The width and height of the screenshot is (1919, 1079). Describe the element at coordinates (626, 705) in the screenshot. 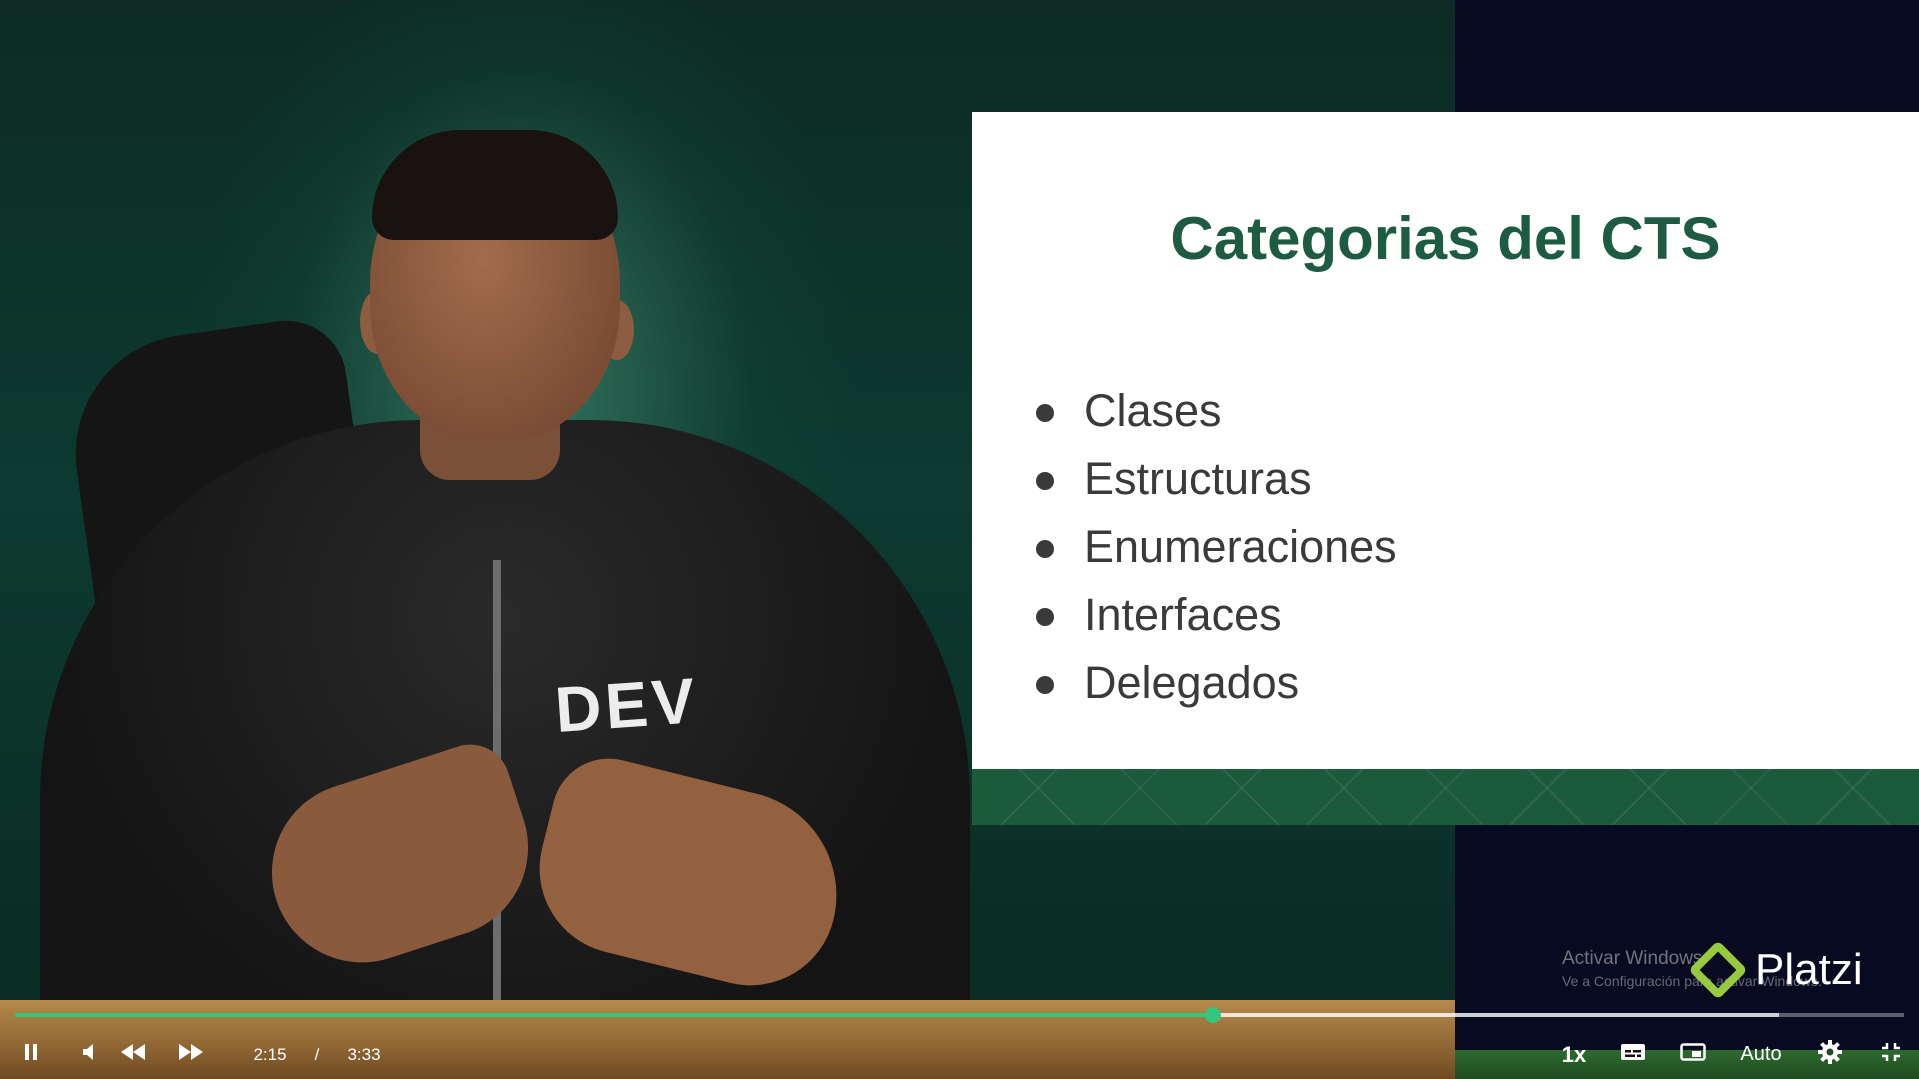

I see `shirt-text: DEV` at that location.